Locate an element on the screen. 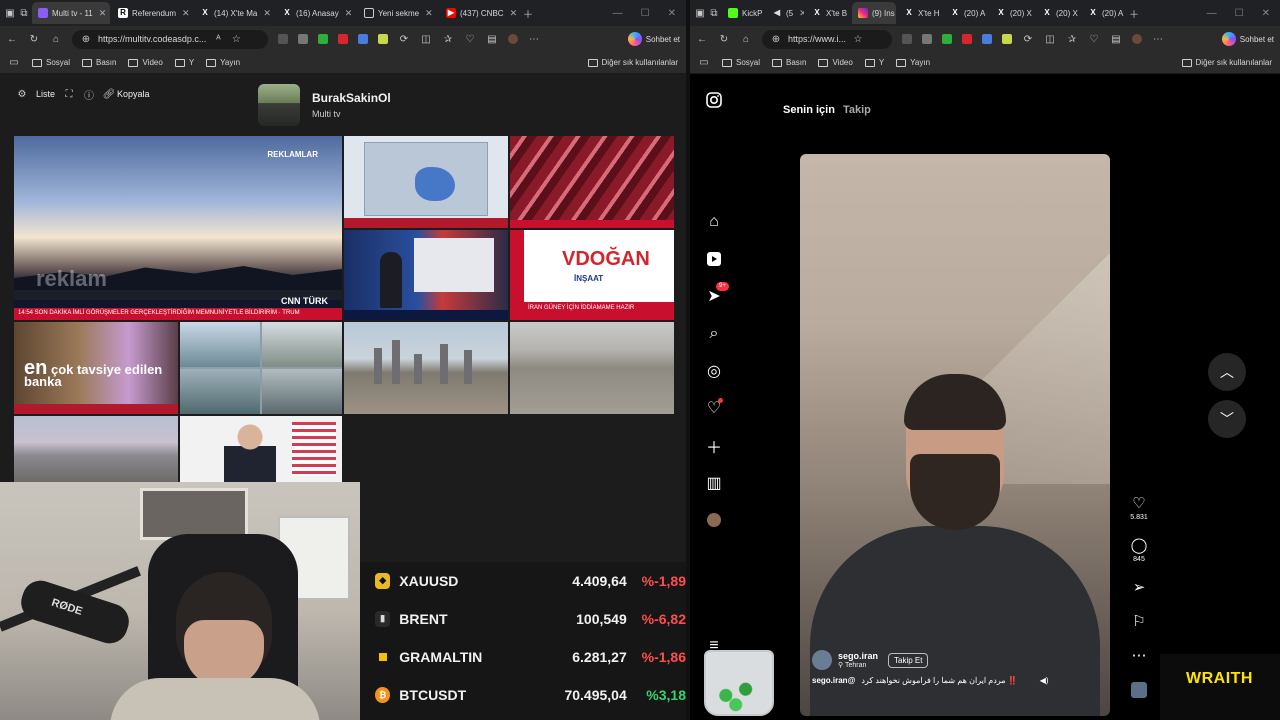 The height and width of the screenshot is (720, 1280). tab-actions-icon: ⧉ is located at coordinates (24, 13).